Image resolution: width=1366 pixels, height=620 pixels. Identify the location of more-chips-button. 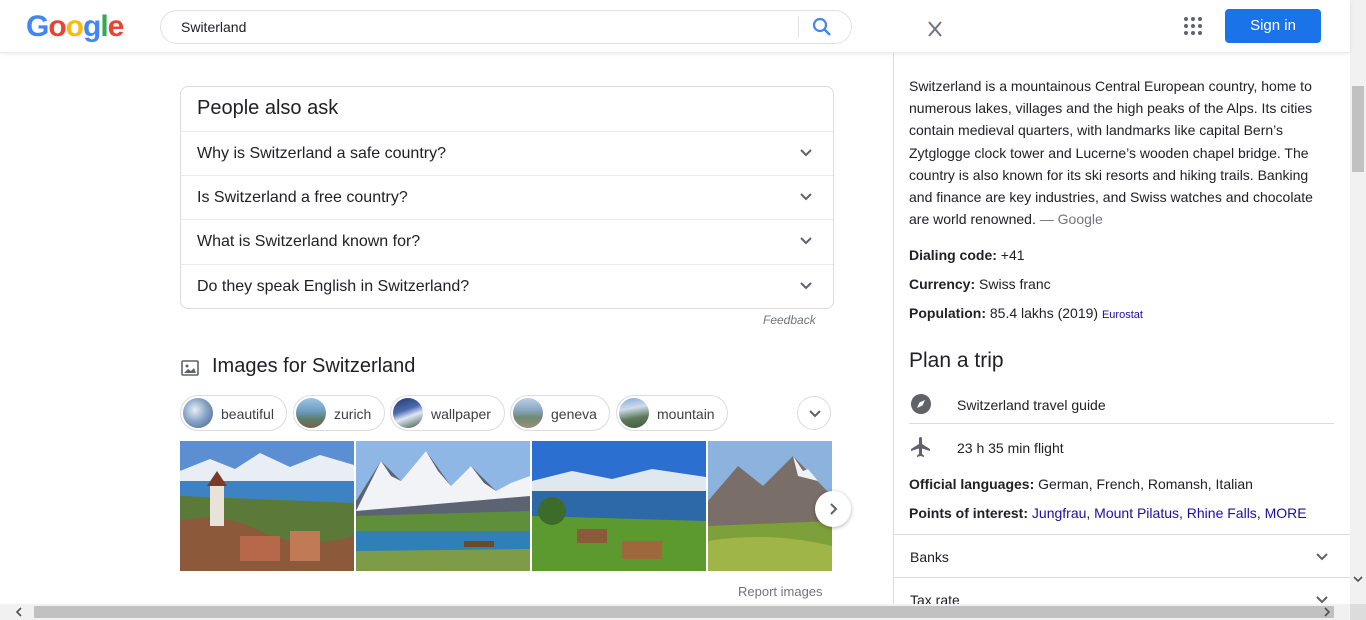
(814, 413).